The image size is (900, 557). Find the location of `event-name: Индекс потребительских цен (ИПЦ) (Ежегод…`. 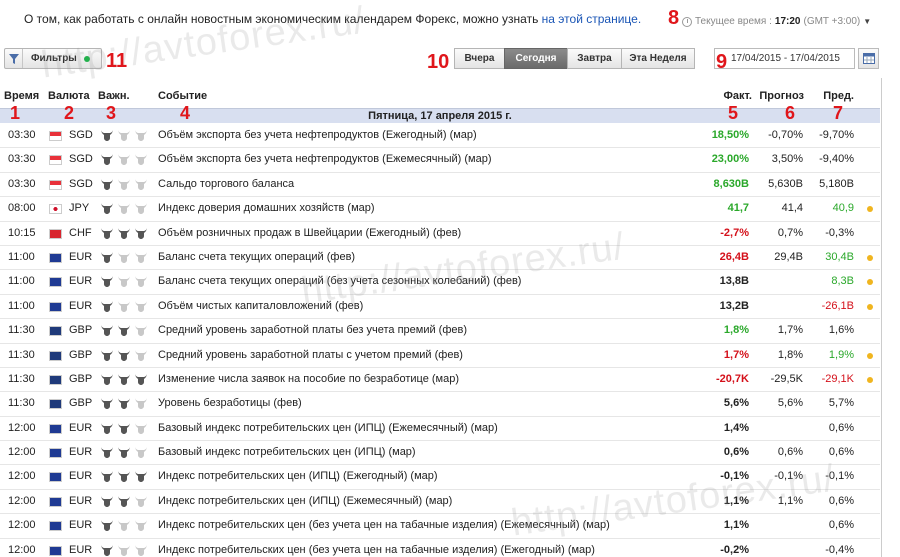

event-name: Индекс потребительских цен (ИПЦ) (Ежегод… is located at coordinates (298, 476).